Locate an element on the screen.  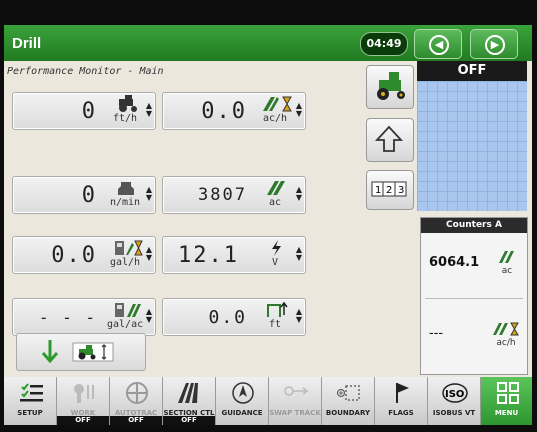
section-control-icon is located at coordinates (188, 393).